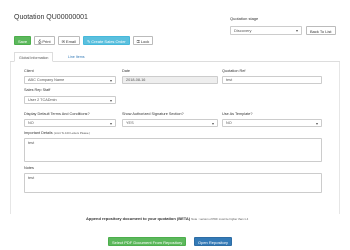 The height and width of the screenshot is (250, 350). Describe the element at coordinates (138, 41) in the screenshot. I see `lock-icon: ⚿` at that location.